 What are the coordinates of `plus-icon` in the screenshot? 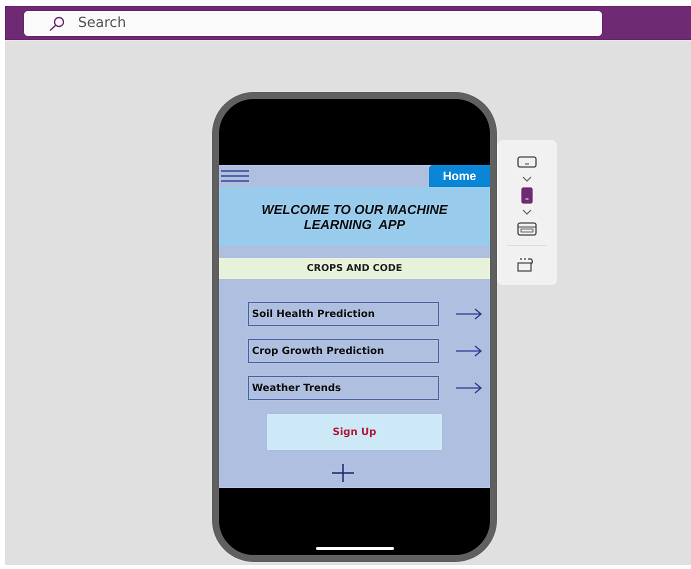 It's located at (343, 473).